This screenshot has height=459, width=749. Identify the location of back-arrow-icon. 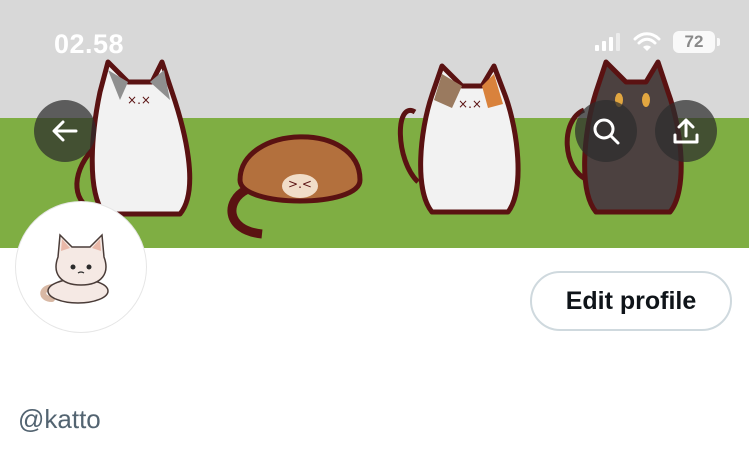
(65, 131).